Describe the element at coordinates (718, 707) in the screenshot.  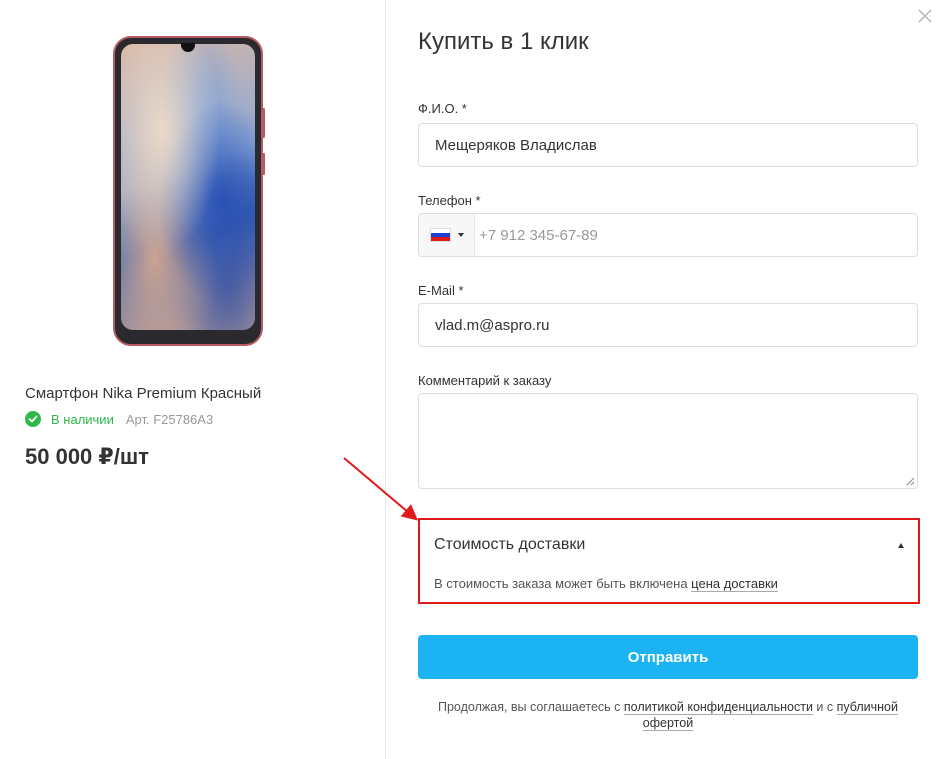
I see `privacy-policy-link: политикой конфиденциальности` at that location.